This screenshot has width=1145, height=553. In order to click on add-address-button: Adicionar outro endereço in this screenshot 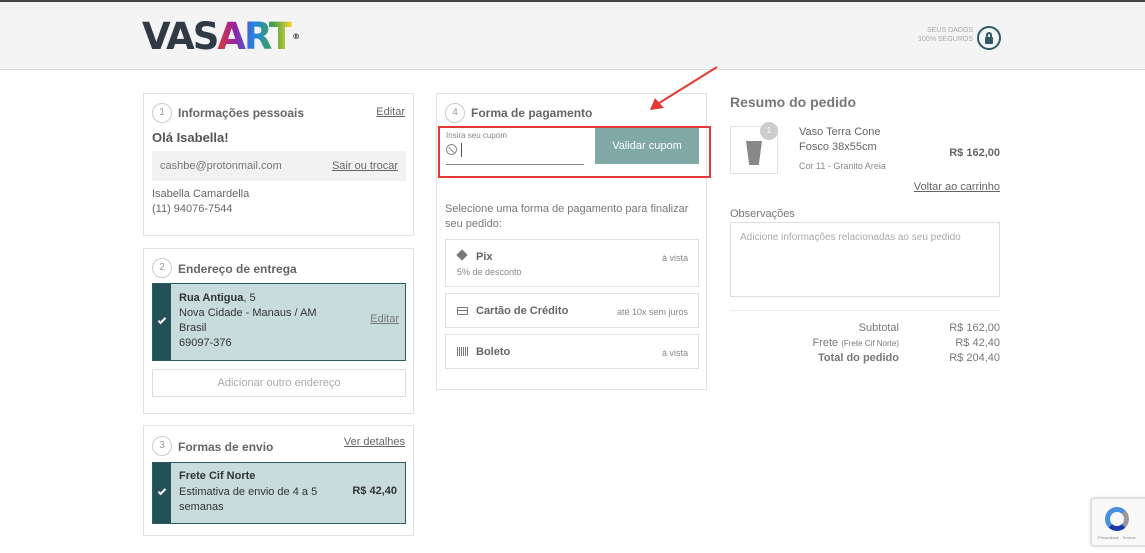, I will do `click(279, 383)`.